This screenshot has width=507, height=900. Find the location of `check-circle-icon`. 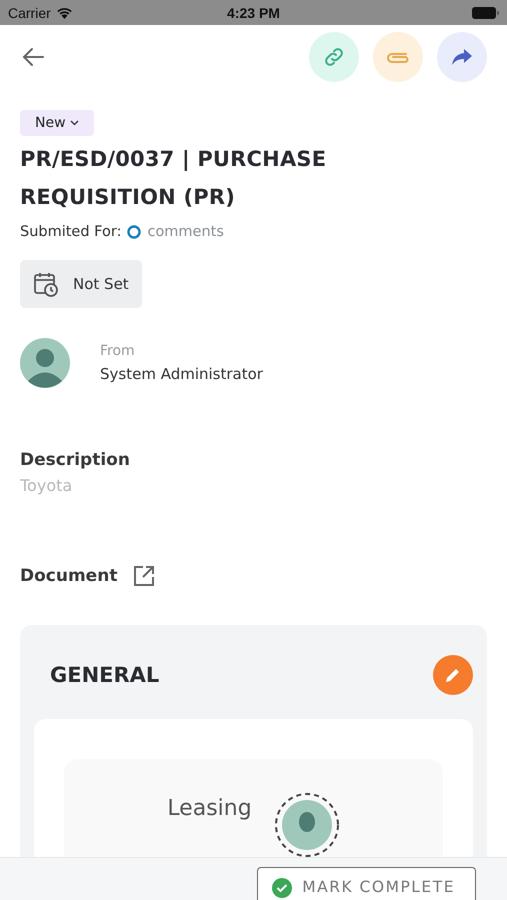

check-circle-icon is located at coordinates (282, 888).